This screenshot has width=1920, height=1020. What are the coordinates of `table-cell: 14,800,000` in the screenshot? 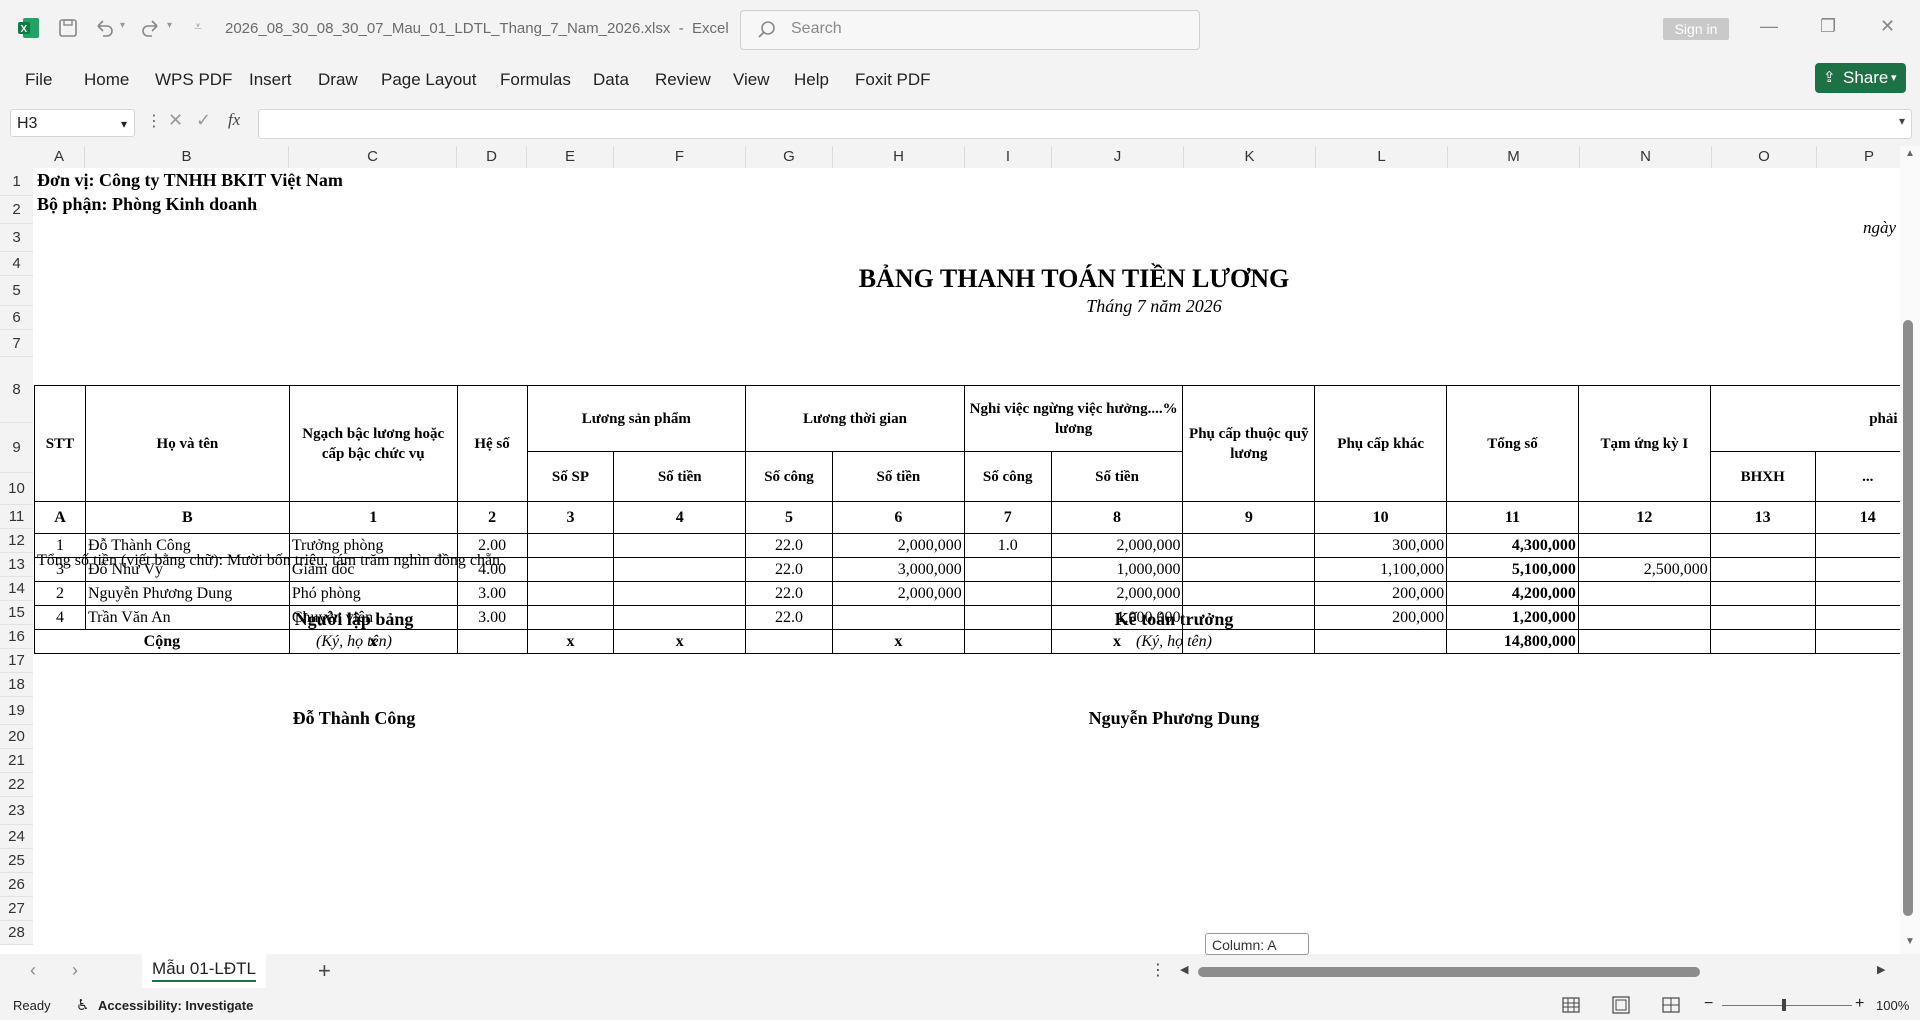 It's located at (1512, 641).